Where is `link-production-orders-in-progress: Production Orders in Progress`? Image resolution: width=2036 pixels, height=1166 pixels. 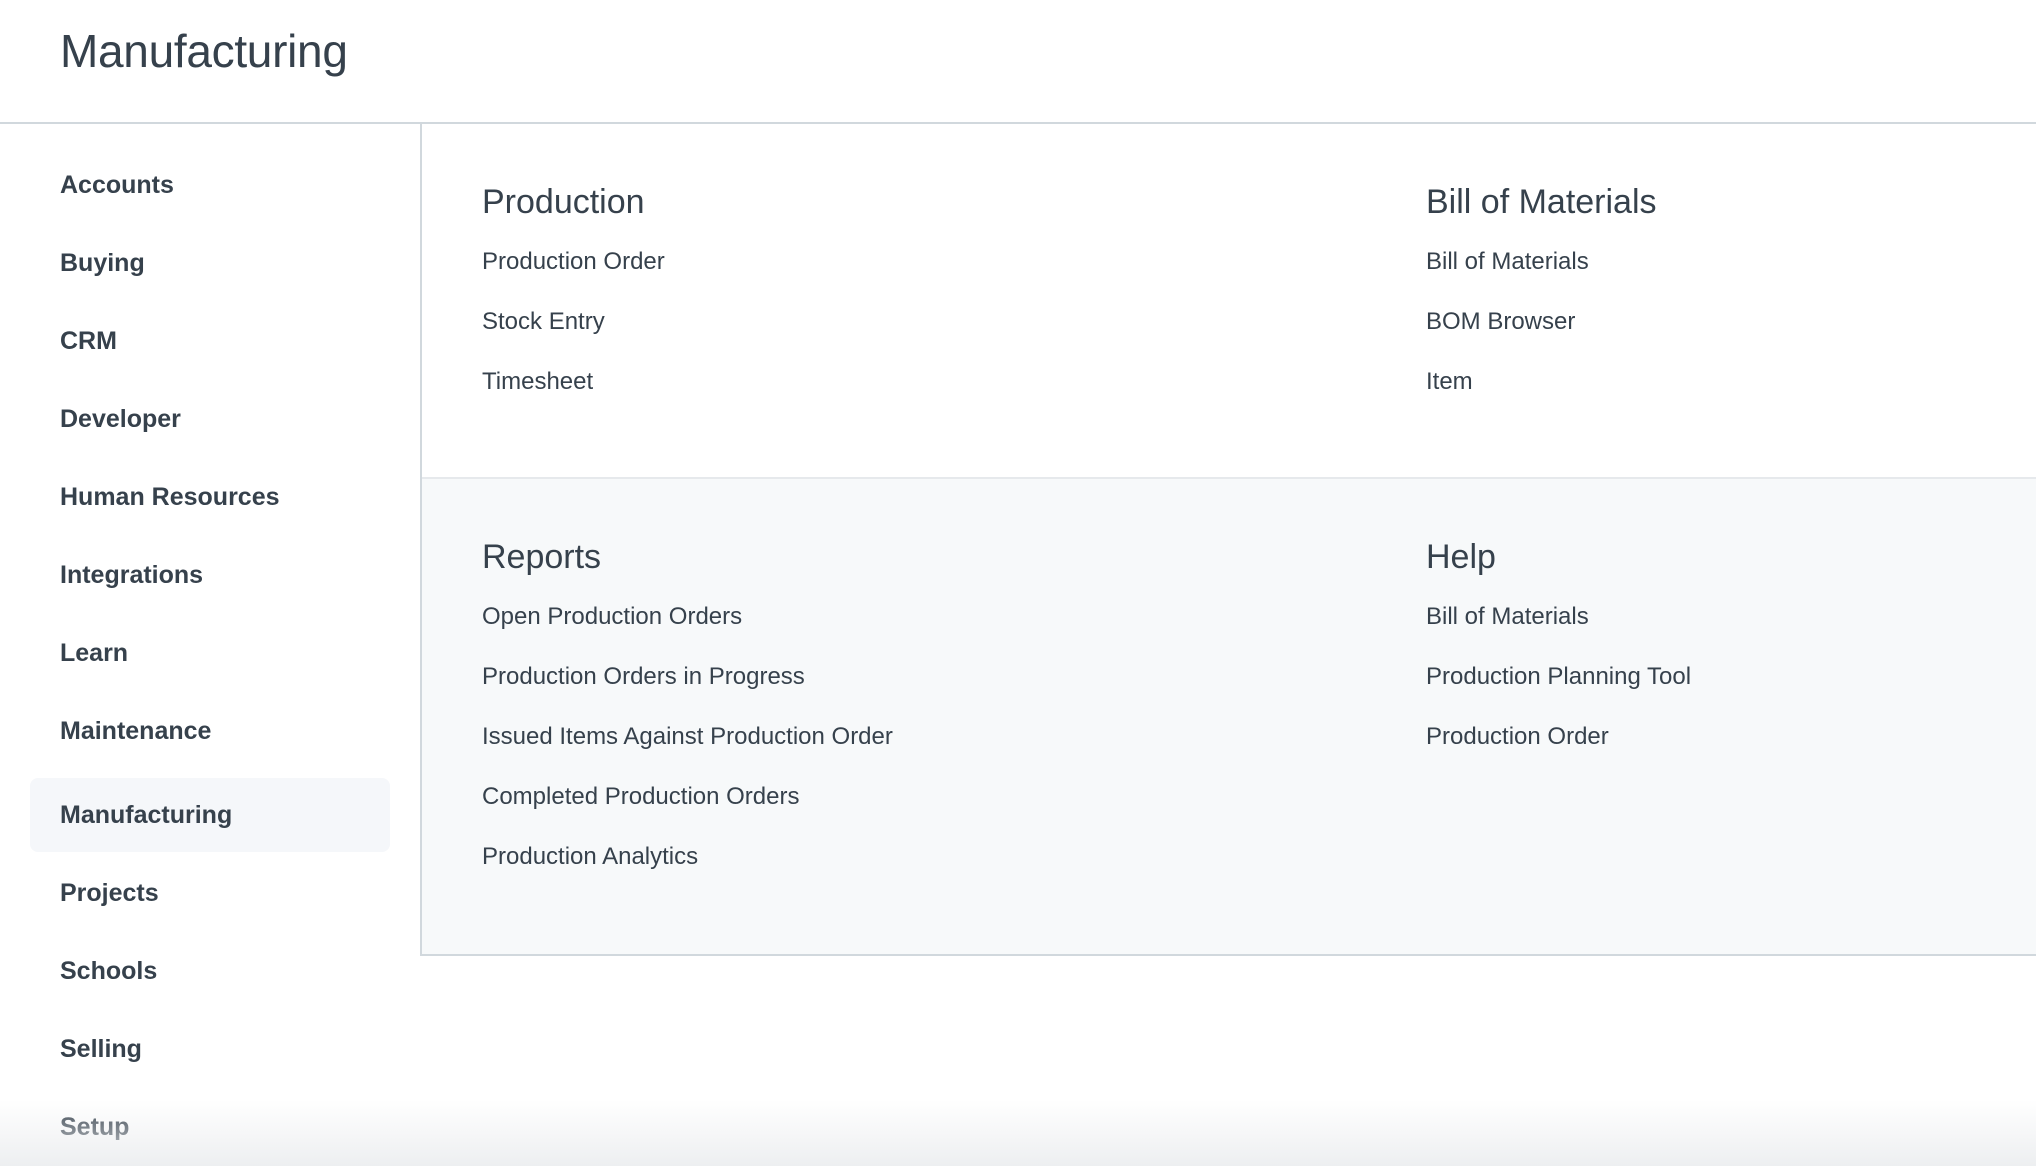 link-production-orders-in-progress: Production Orders in Progress is located at coordinates (882, 687).